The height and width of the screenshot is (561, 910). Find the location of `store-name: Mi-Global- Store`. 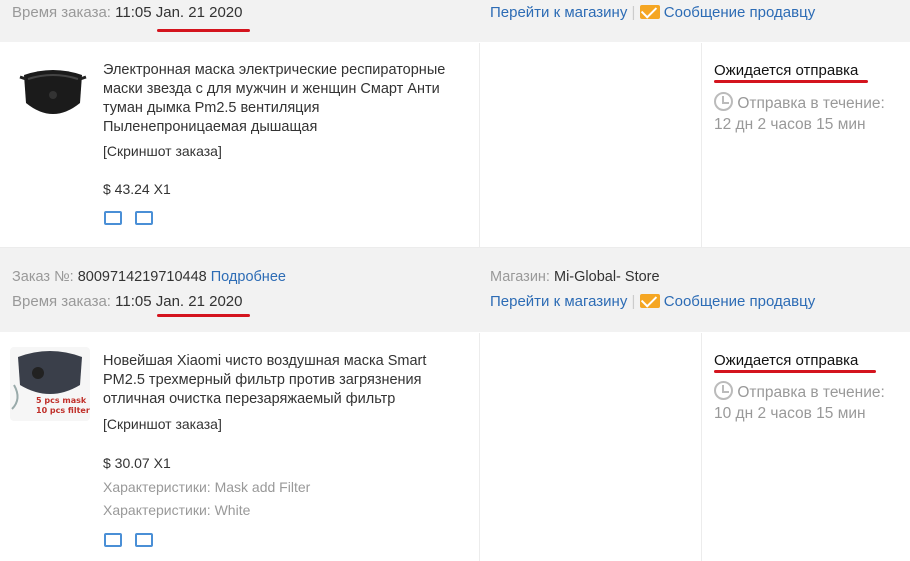

store-name: Mi-Global- Store is located at coordinates (607, 277).